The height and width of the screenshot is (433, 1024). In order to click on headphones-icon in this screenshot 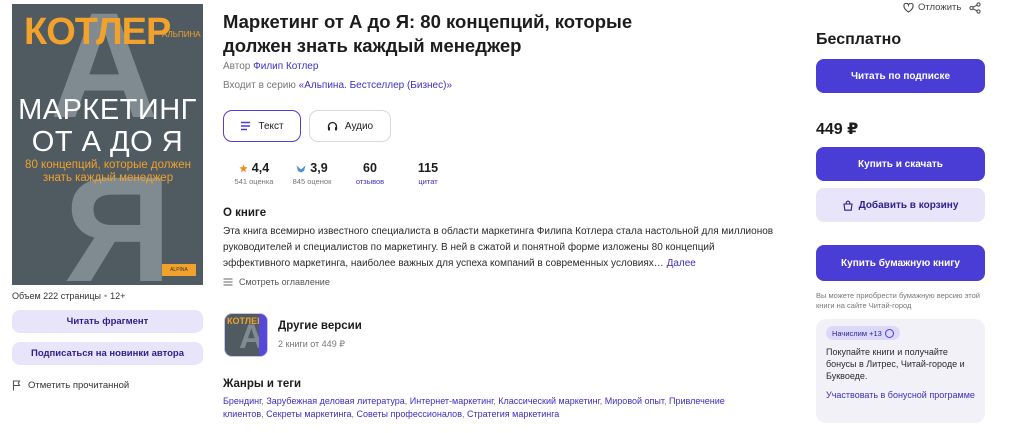, I will do `click(332, 126)`.